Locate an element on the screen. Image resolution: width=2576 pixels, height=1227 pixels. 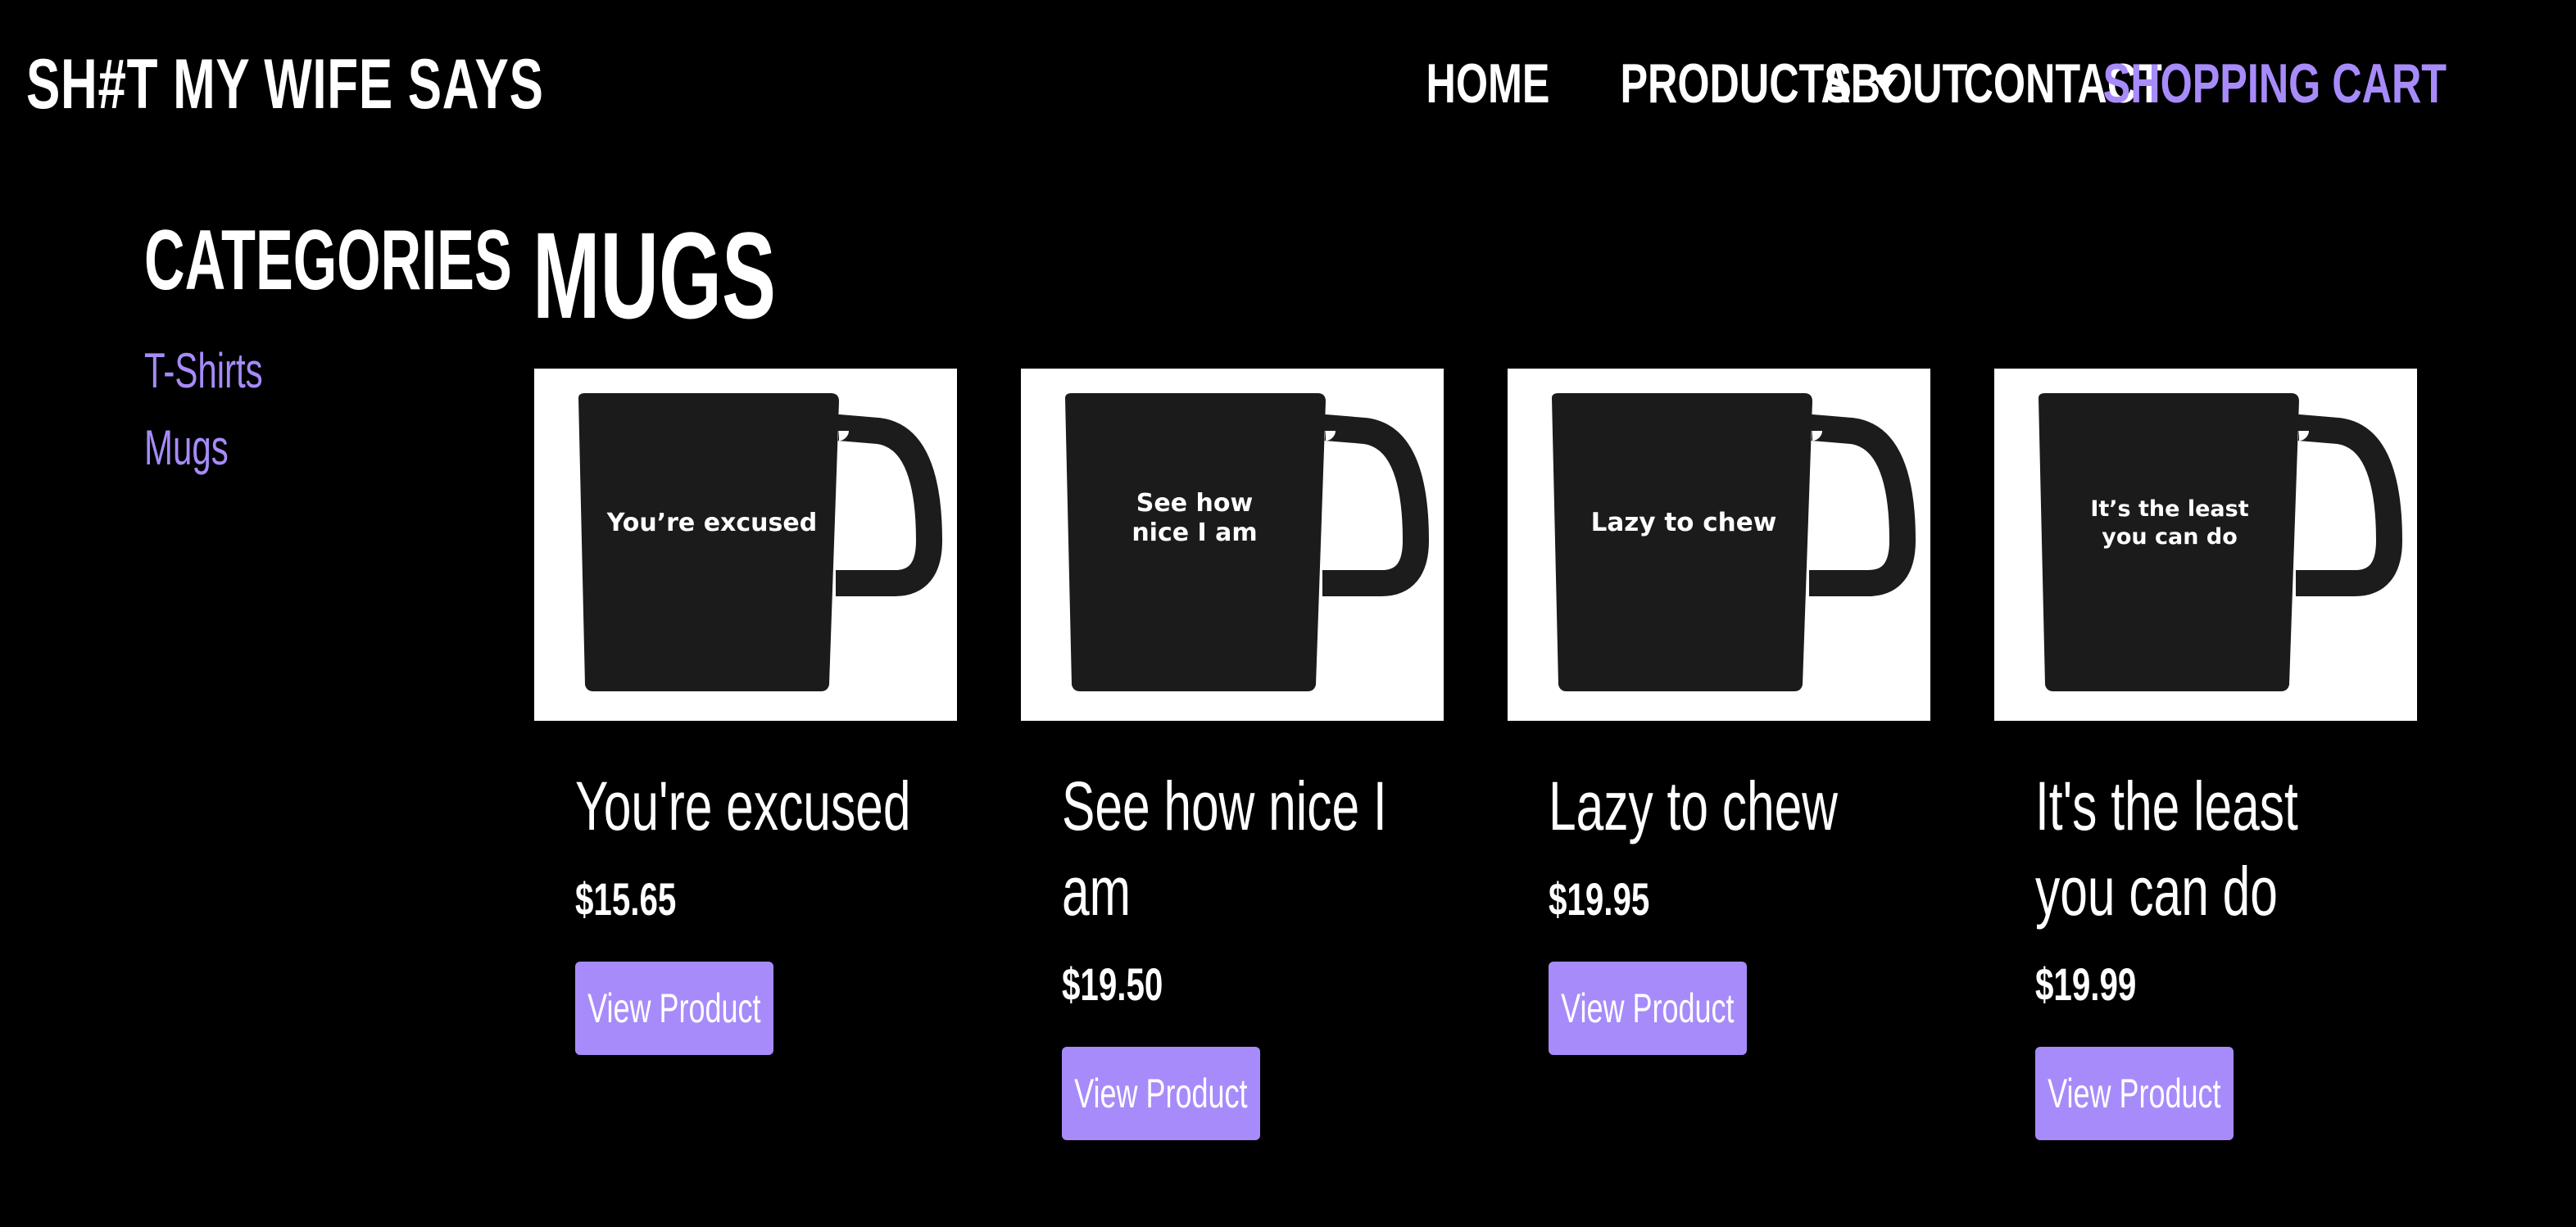
product-price: $19.99 is located at coordinates (2086, 984).